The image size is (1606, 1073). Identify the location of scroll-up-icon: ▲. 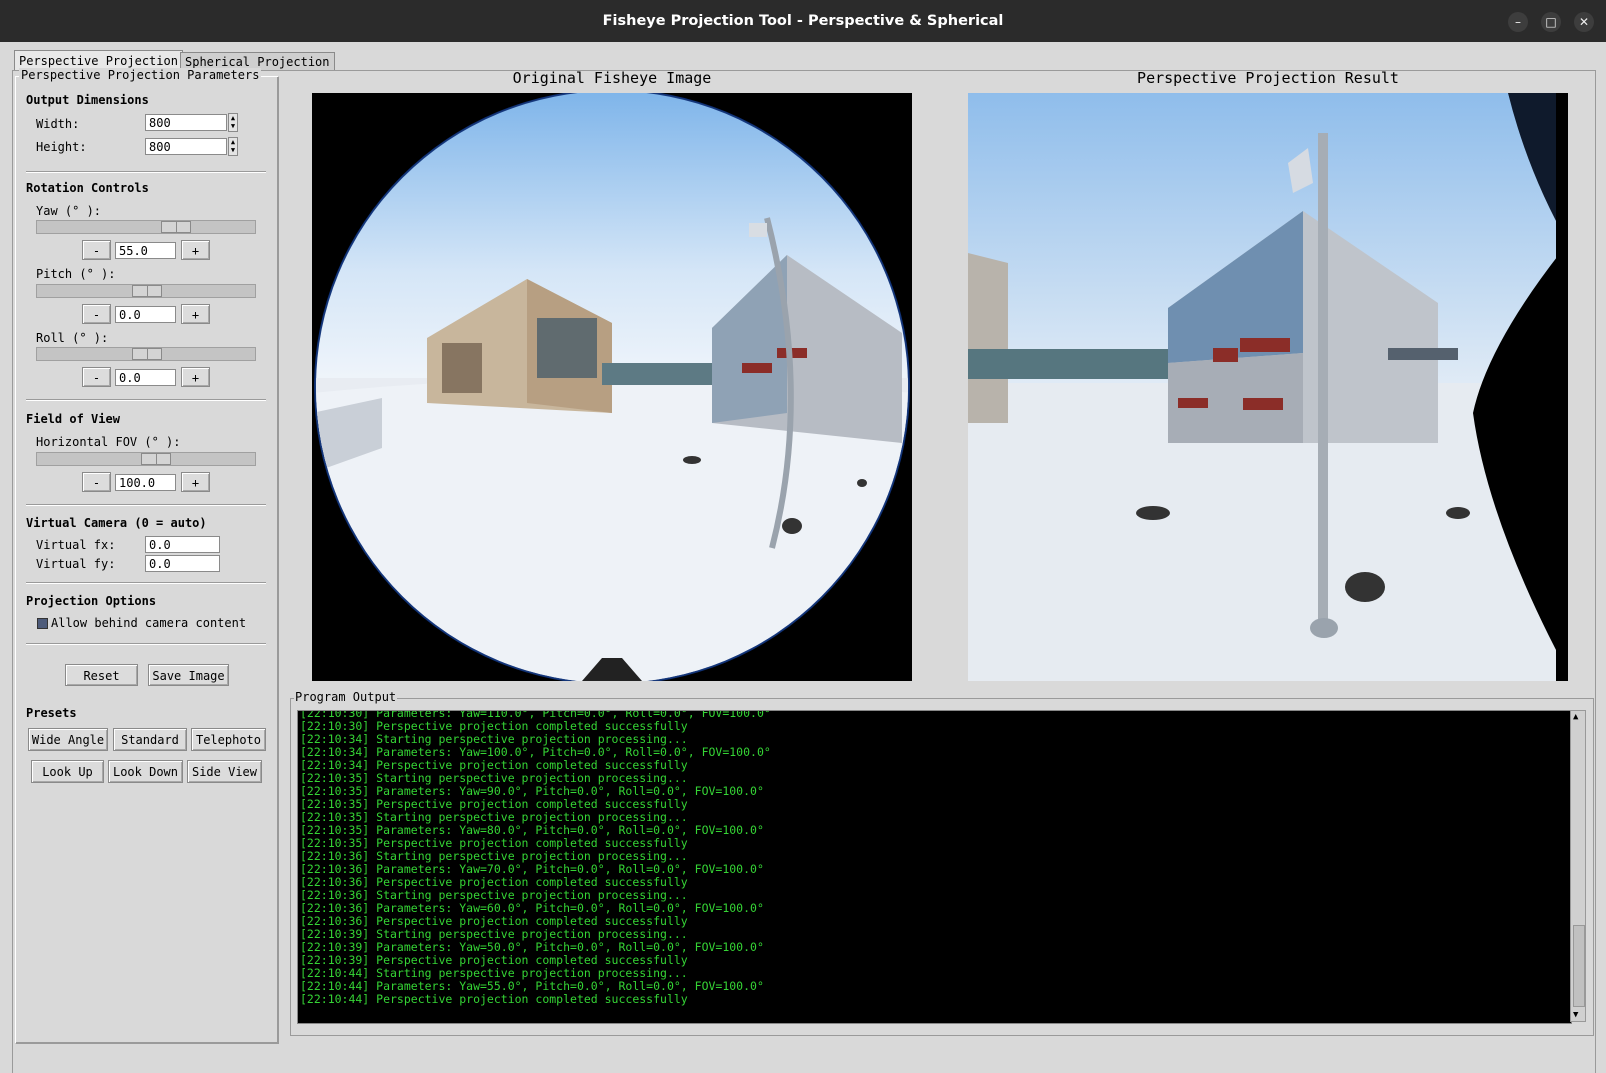
(1575, 717).